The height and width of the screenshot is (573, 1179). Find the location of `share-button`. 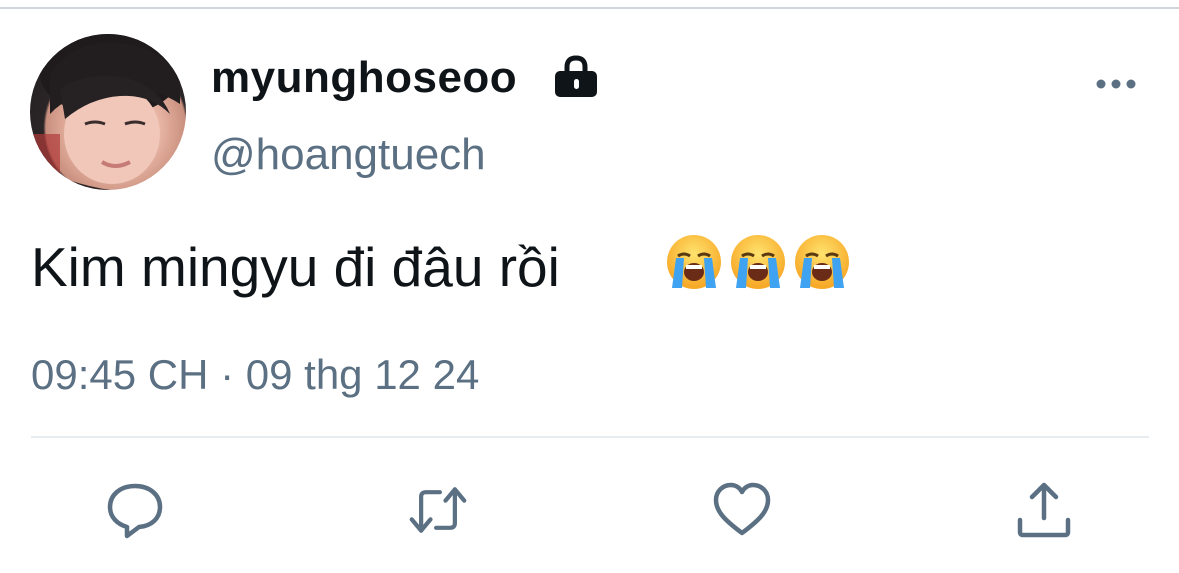

share-button is located at coordinates (1044, 510).